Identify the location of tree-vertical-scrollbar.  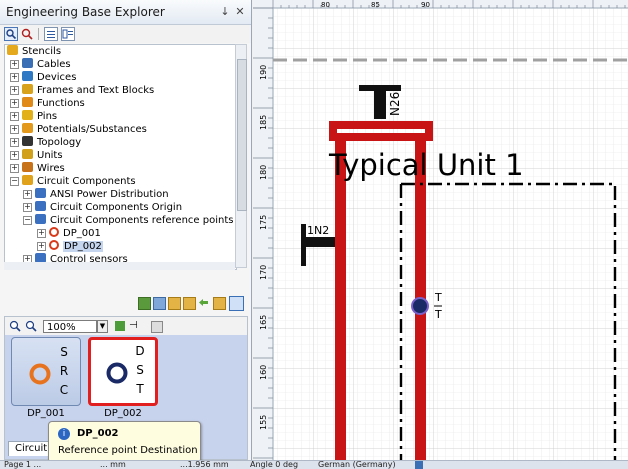
(241, 156).